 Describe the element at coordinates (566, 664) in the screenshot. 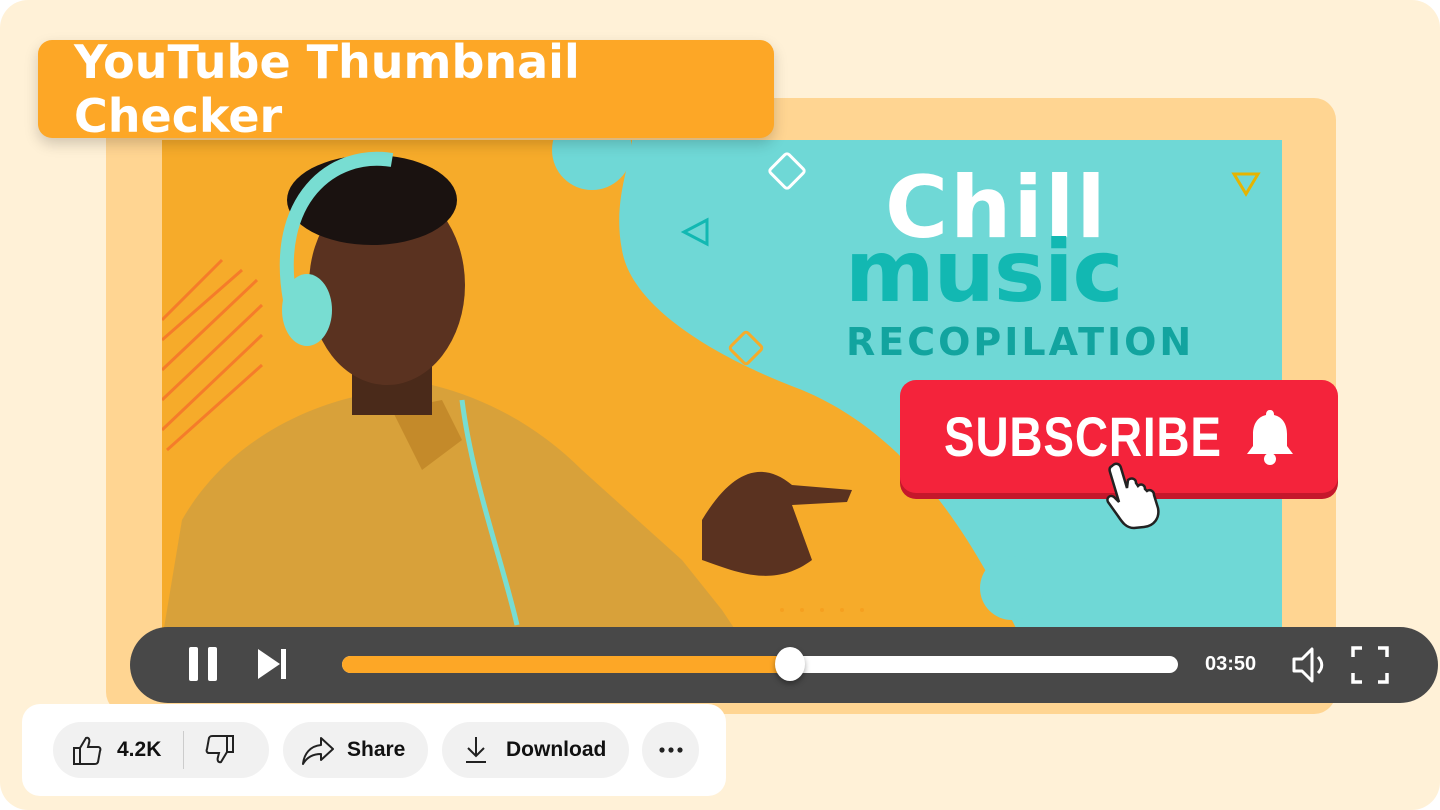

I see `progress-fill` at that location.